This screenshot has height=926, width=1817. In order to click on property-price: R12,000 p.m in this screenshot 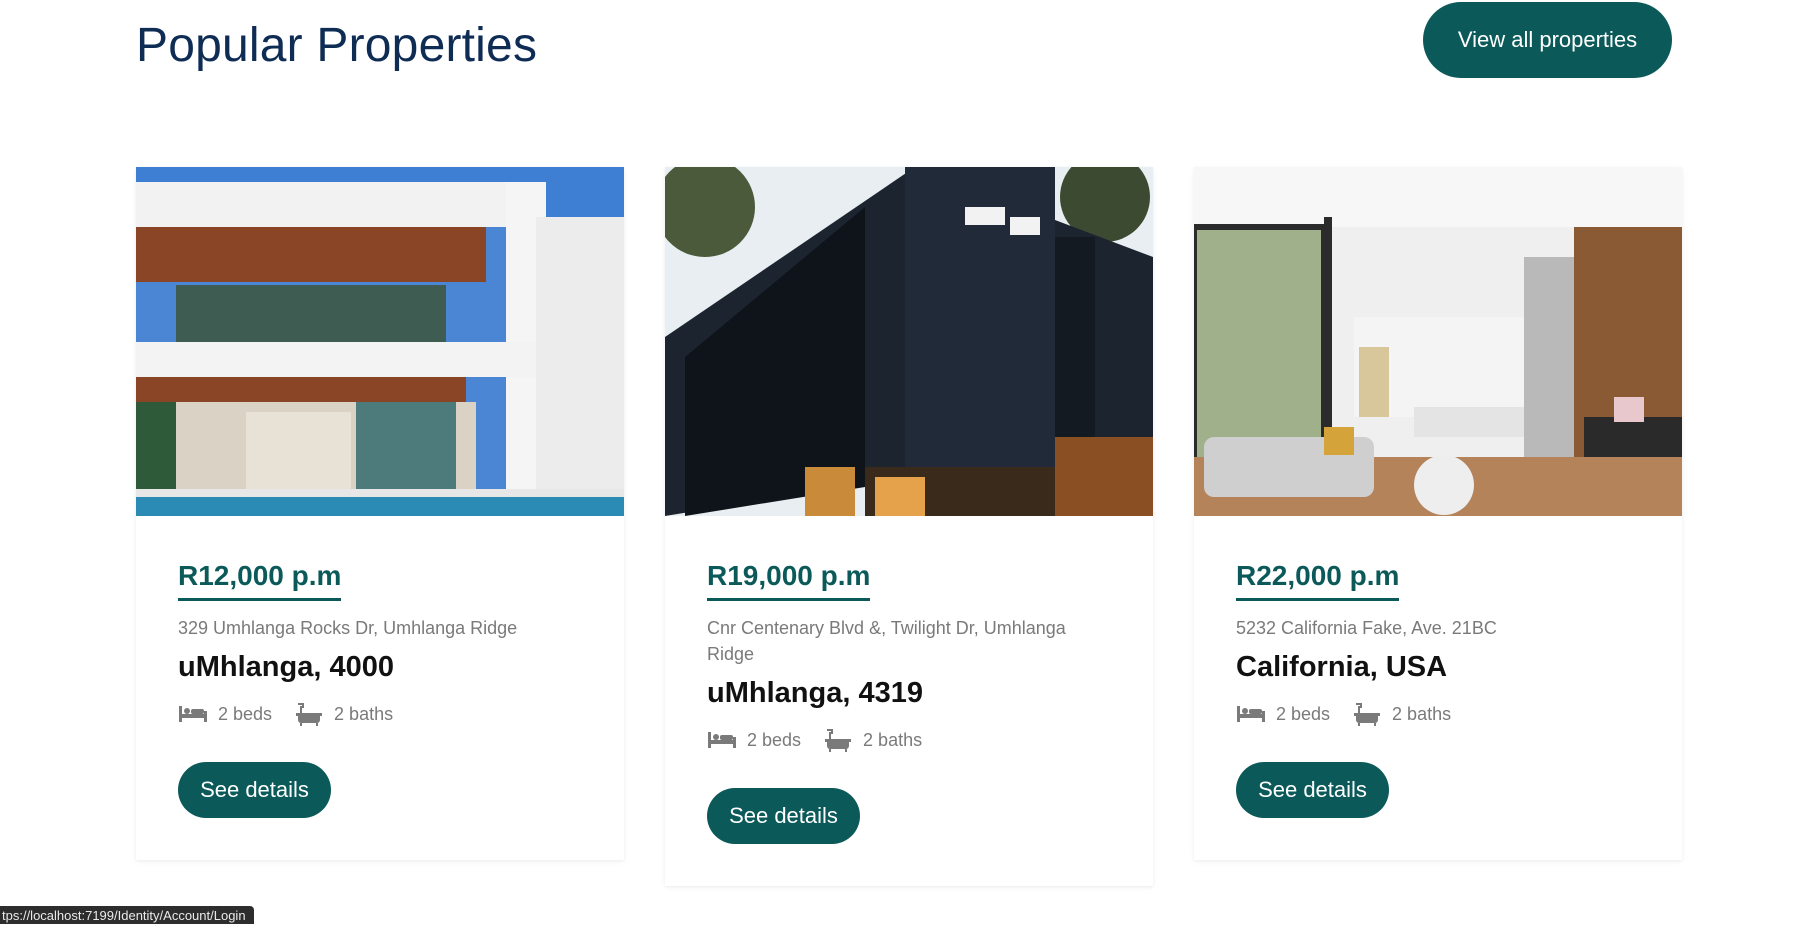, I will do `click(260, 580)`.